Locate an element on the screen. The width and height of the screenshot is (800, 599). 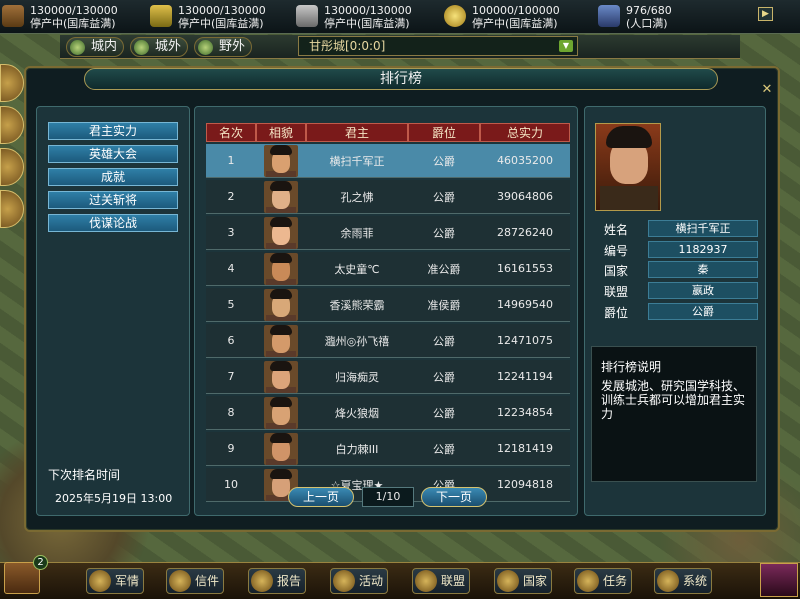
quest-button: 任务 is located at coordinates (603, 581).